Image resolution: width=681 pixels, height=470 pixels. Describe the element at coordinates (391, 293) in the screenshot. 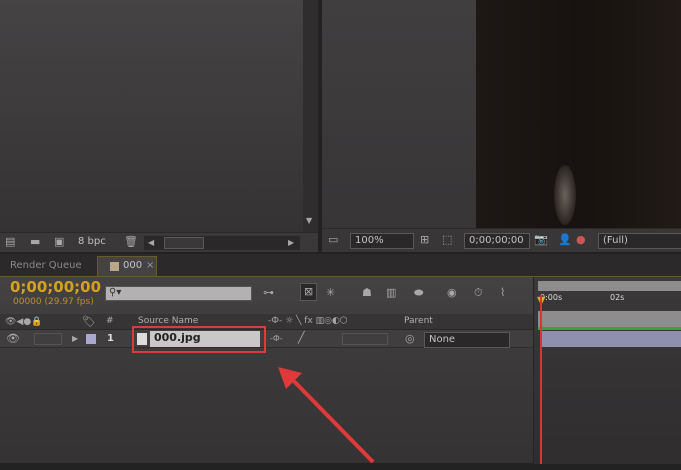

I see `frame-blending-icon: ▥` at that location.